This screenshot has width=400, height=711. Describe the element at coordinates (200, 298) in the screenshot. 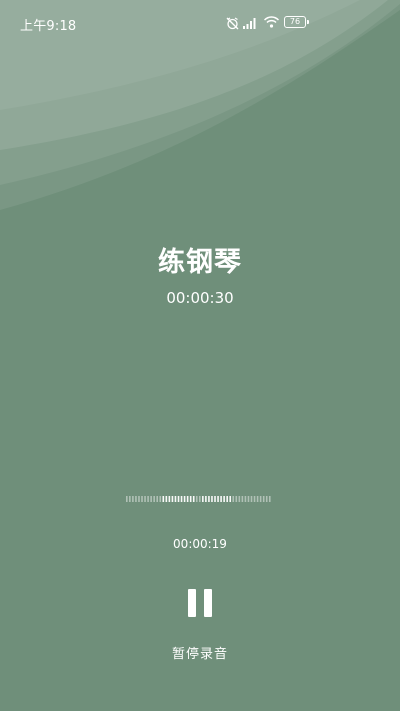

I see `total-duration: 00:00:30` at that location.